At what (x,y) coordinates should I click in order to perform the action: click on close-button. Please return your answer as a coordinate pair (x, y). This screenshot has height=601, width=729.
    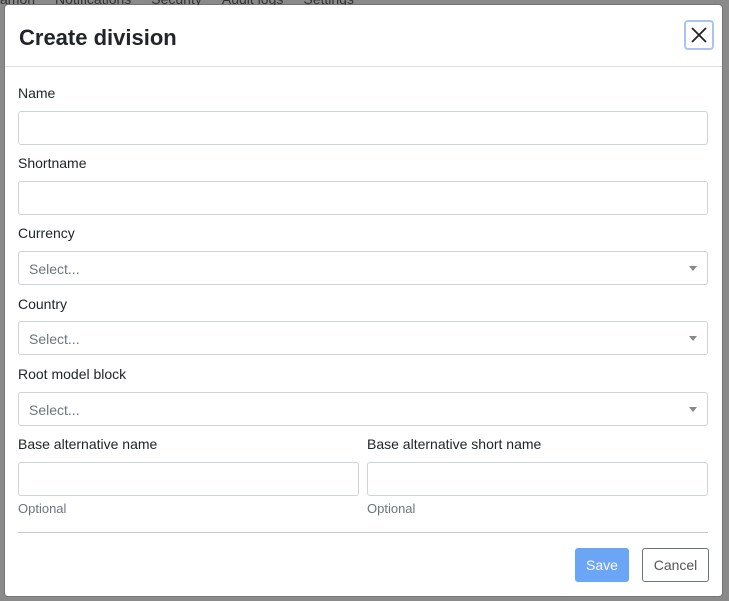
    Looking at the image, I should click on (699, 35).